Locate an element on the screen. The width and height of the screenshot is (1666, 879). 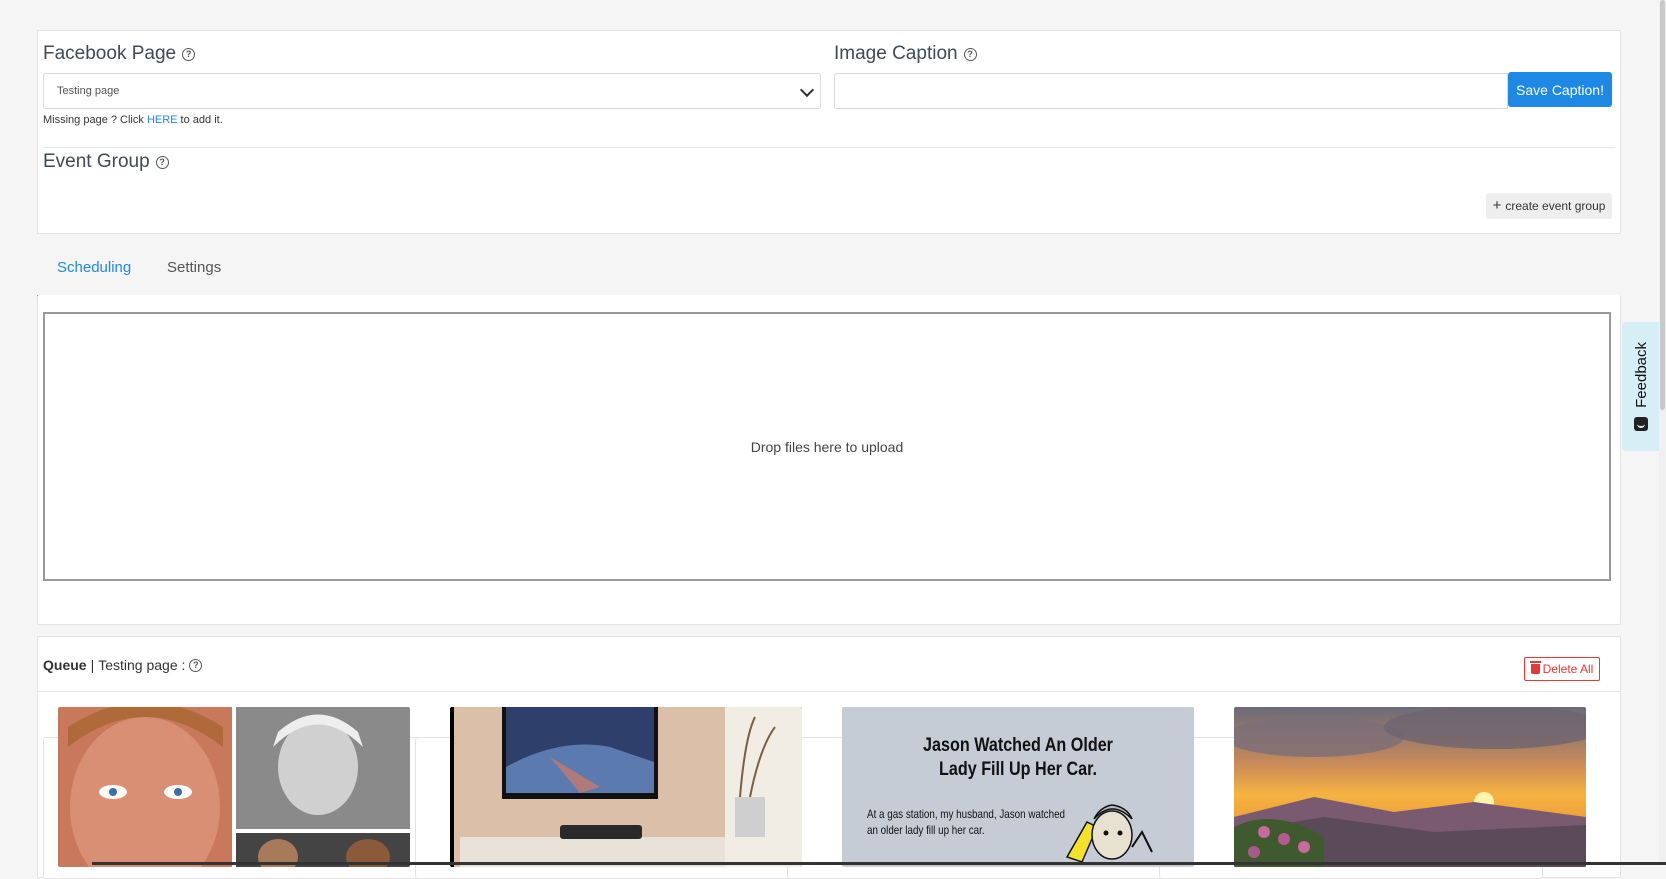
delete-all-label: Delete All is located at coordinates (1568, 669).